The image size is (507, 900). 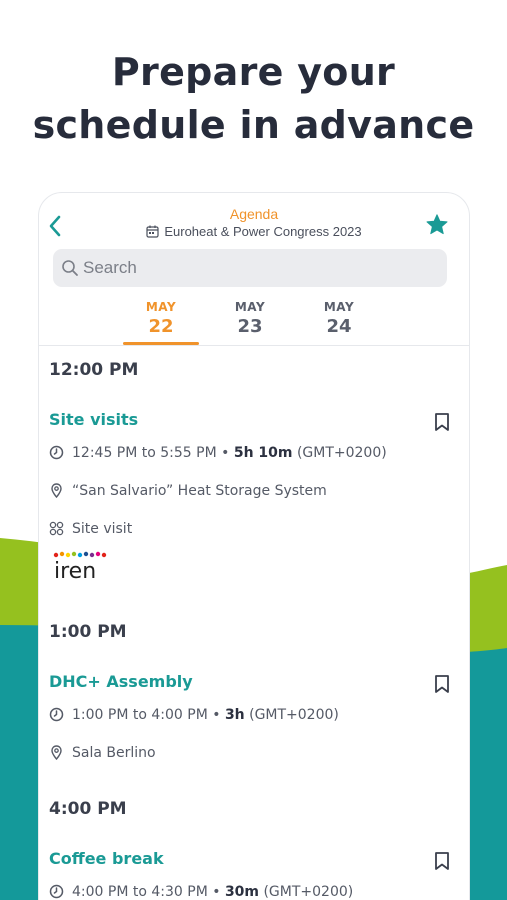 I want to click on event-time-row: 12:45 PM to 5:55 PM • 5h 10m (GMT+0200), so click(x=218, y=453).